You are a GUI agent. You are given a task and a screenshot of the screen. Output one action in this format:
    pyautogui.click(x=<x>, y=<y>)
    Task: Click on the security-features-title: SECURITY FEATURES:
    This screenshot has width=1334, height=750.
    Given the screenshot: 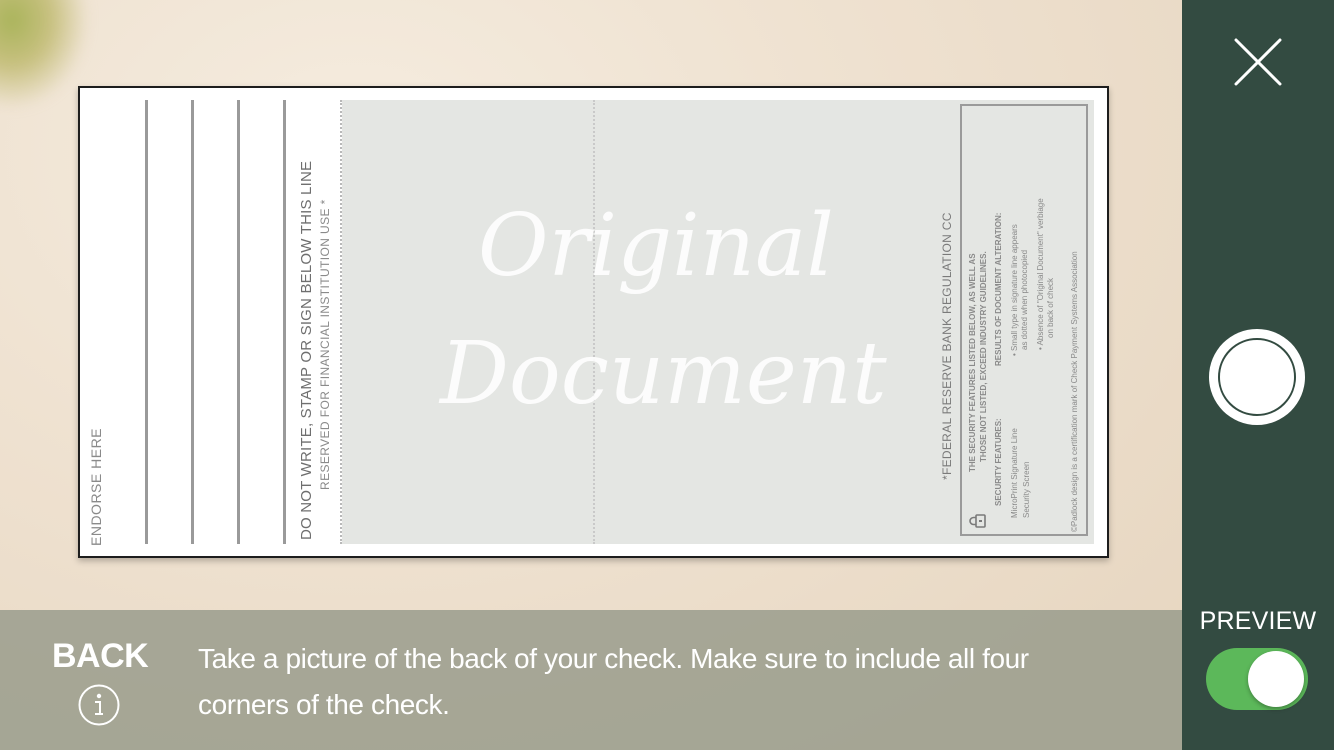 What is the action you would take?
    pyautogui.click(x=998, y=462)
    